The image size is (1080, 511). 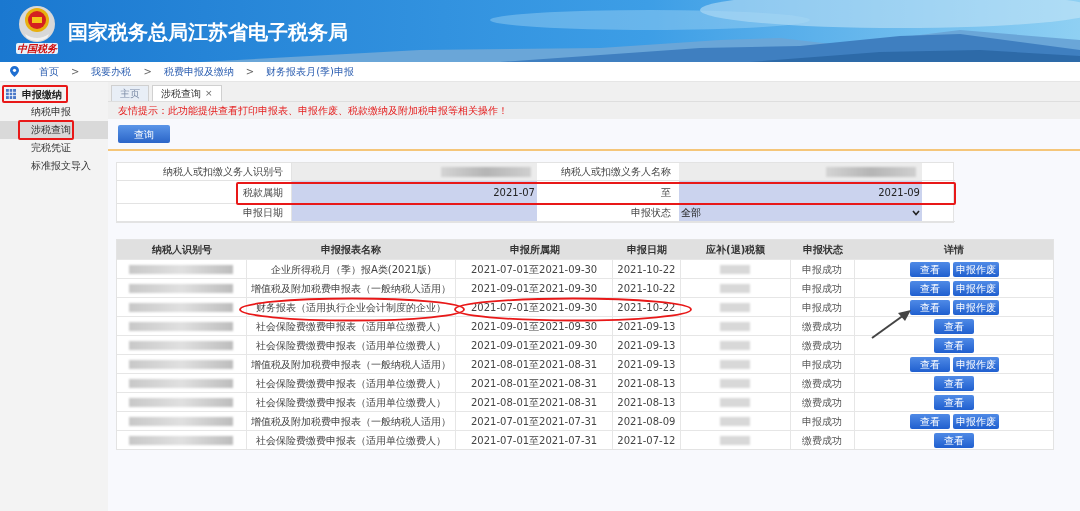 I want to click on table-cell: 2021-08-09, so click(x=646, y=421).